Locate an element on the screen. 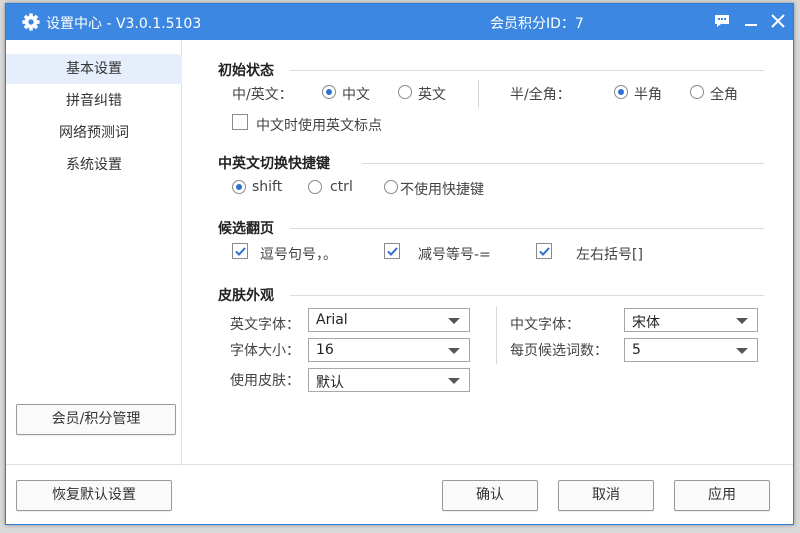  font-size-select: 16 is located at coordinates (389, 350).